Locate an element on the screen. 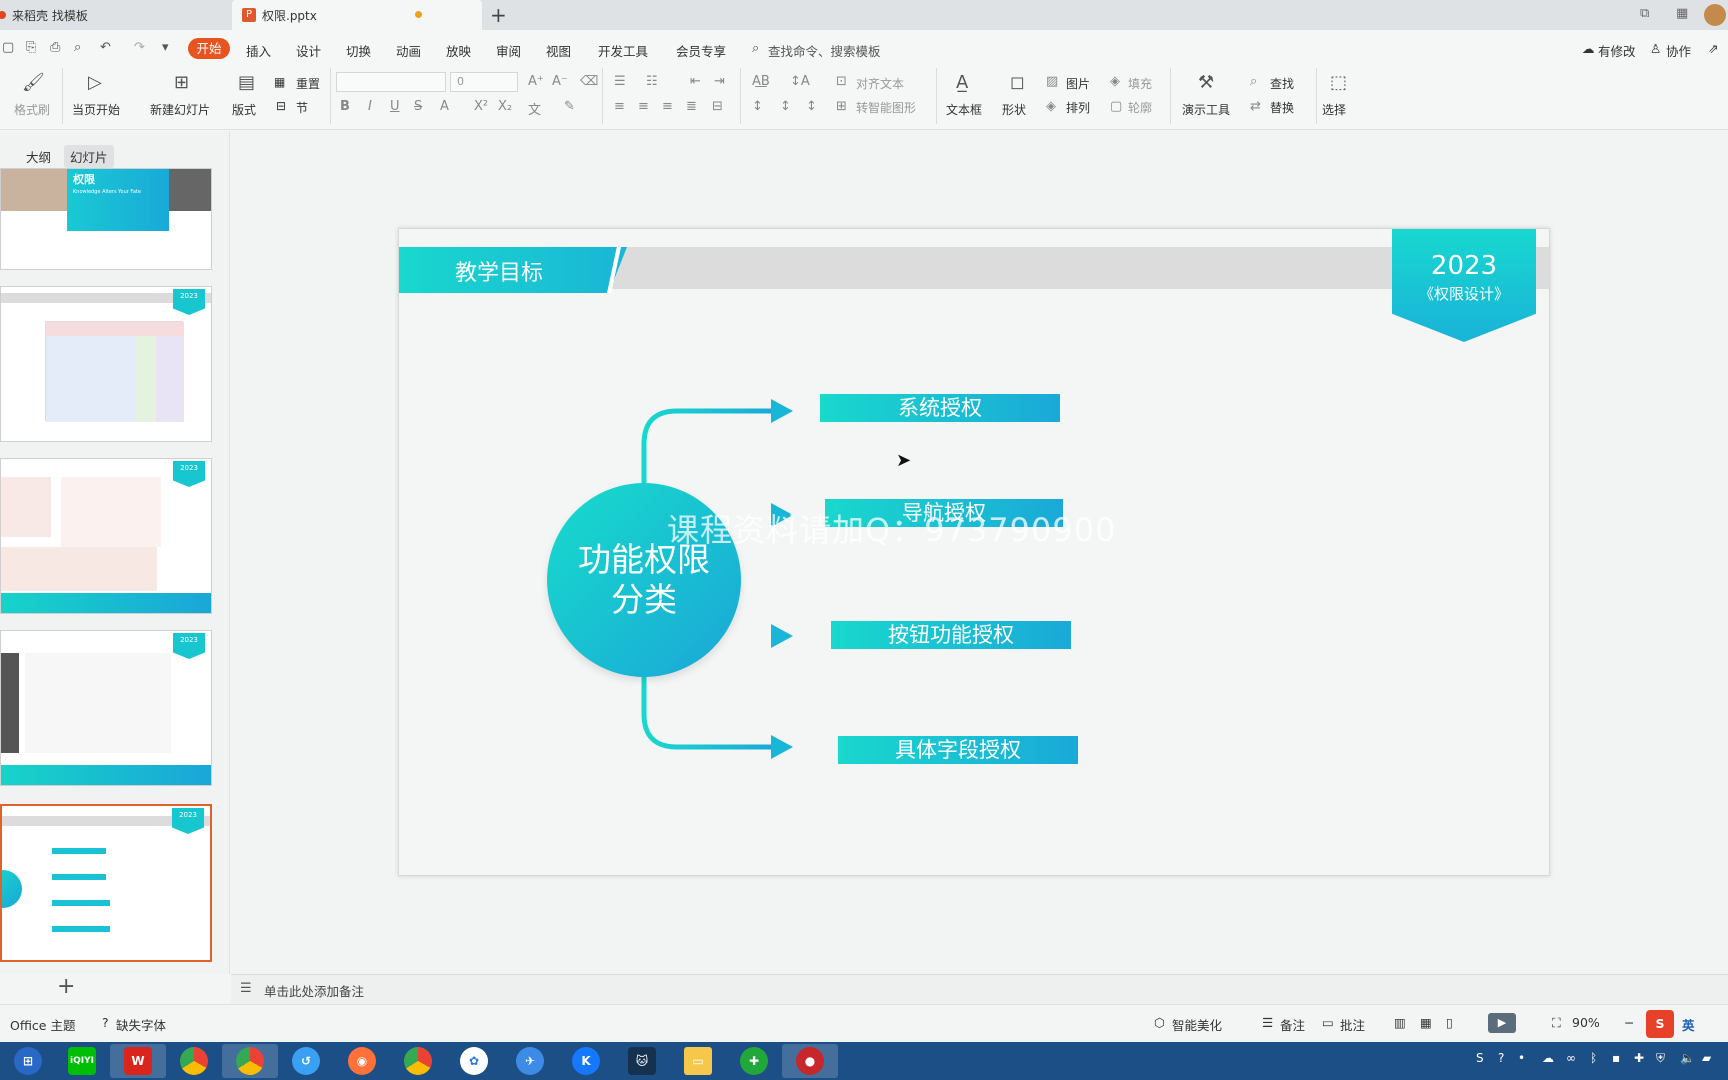  slide-thumbnail-1: 权限 Knowledge Alters Your Fate is located at coordinates (106, 219).